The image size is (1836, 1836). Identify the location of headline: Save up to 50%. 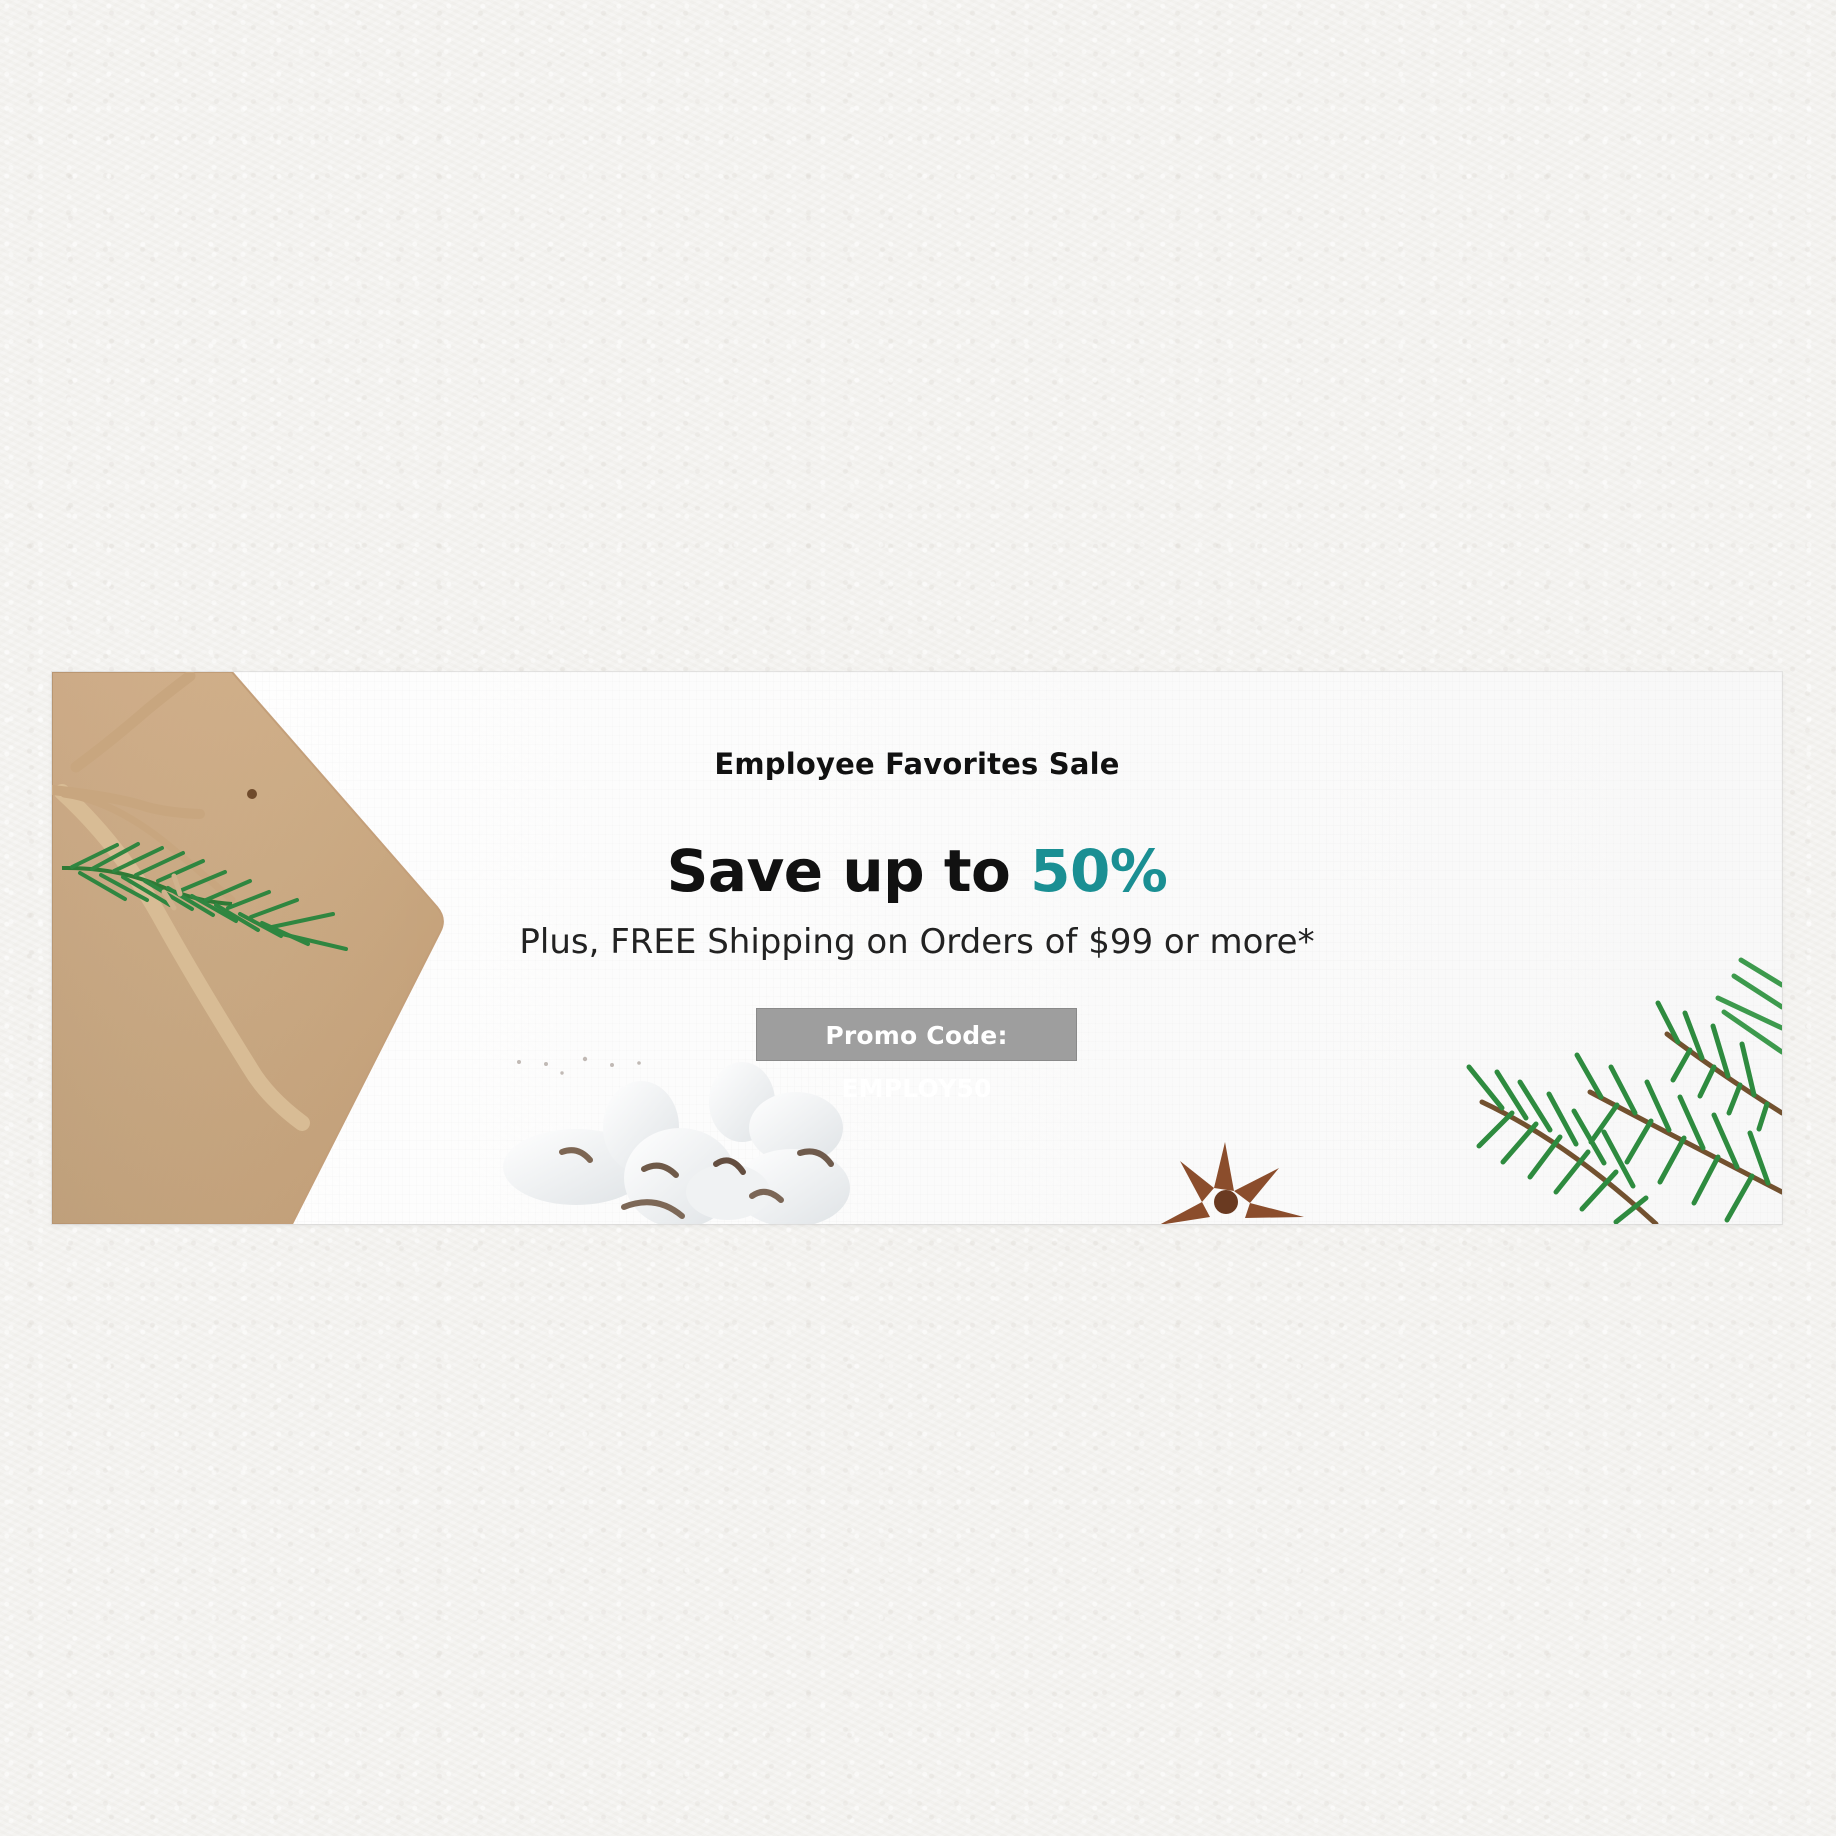
(917, 871).